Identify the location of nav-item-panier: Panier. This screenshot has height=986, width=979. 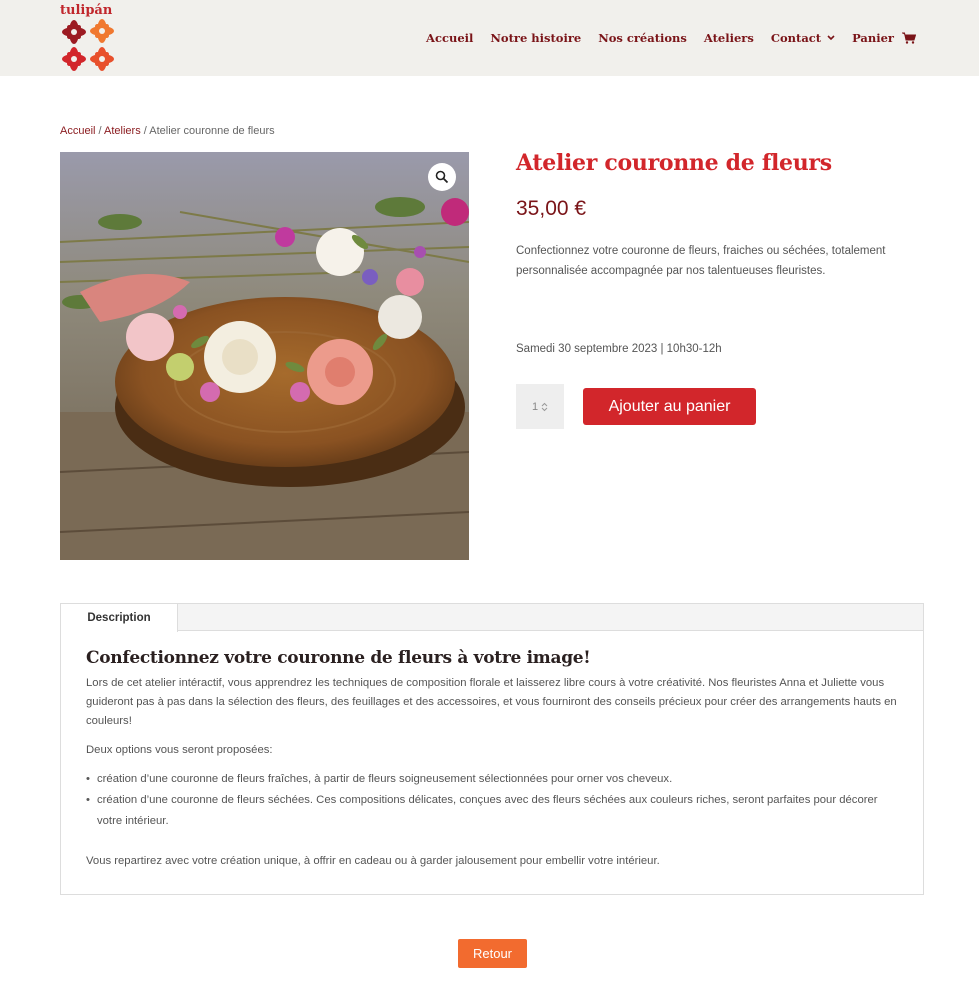
(884, 38).